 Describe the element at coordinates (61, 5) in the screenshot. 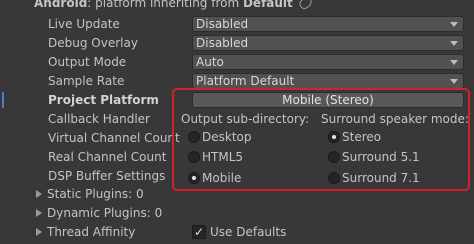

I see `platform-name: Android` at that location.